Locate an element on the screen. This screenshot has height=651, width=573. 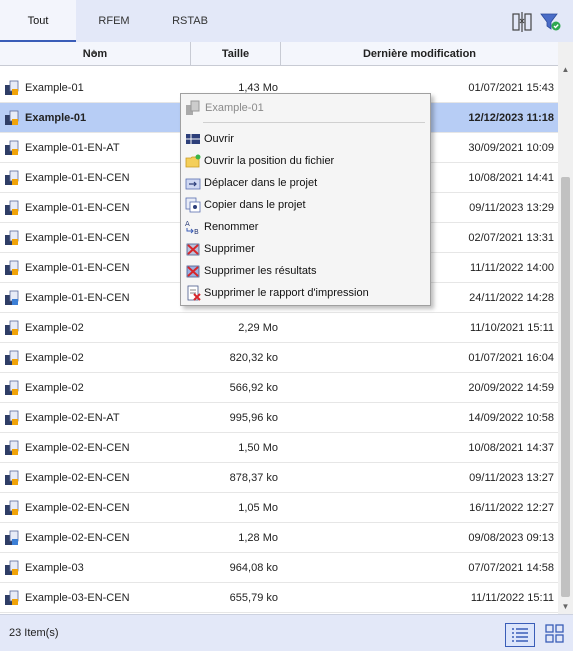
svg-text: A is located at coordinates (187, 224).